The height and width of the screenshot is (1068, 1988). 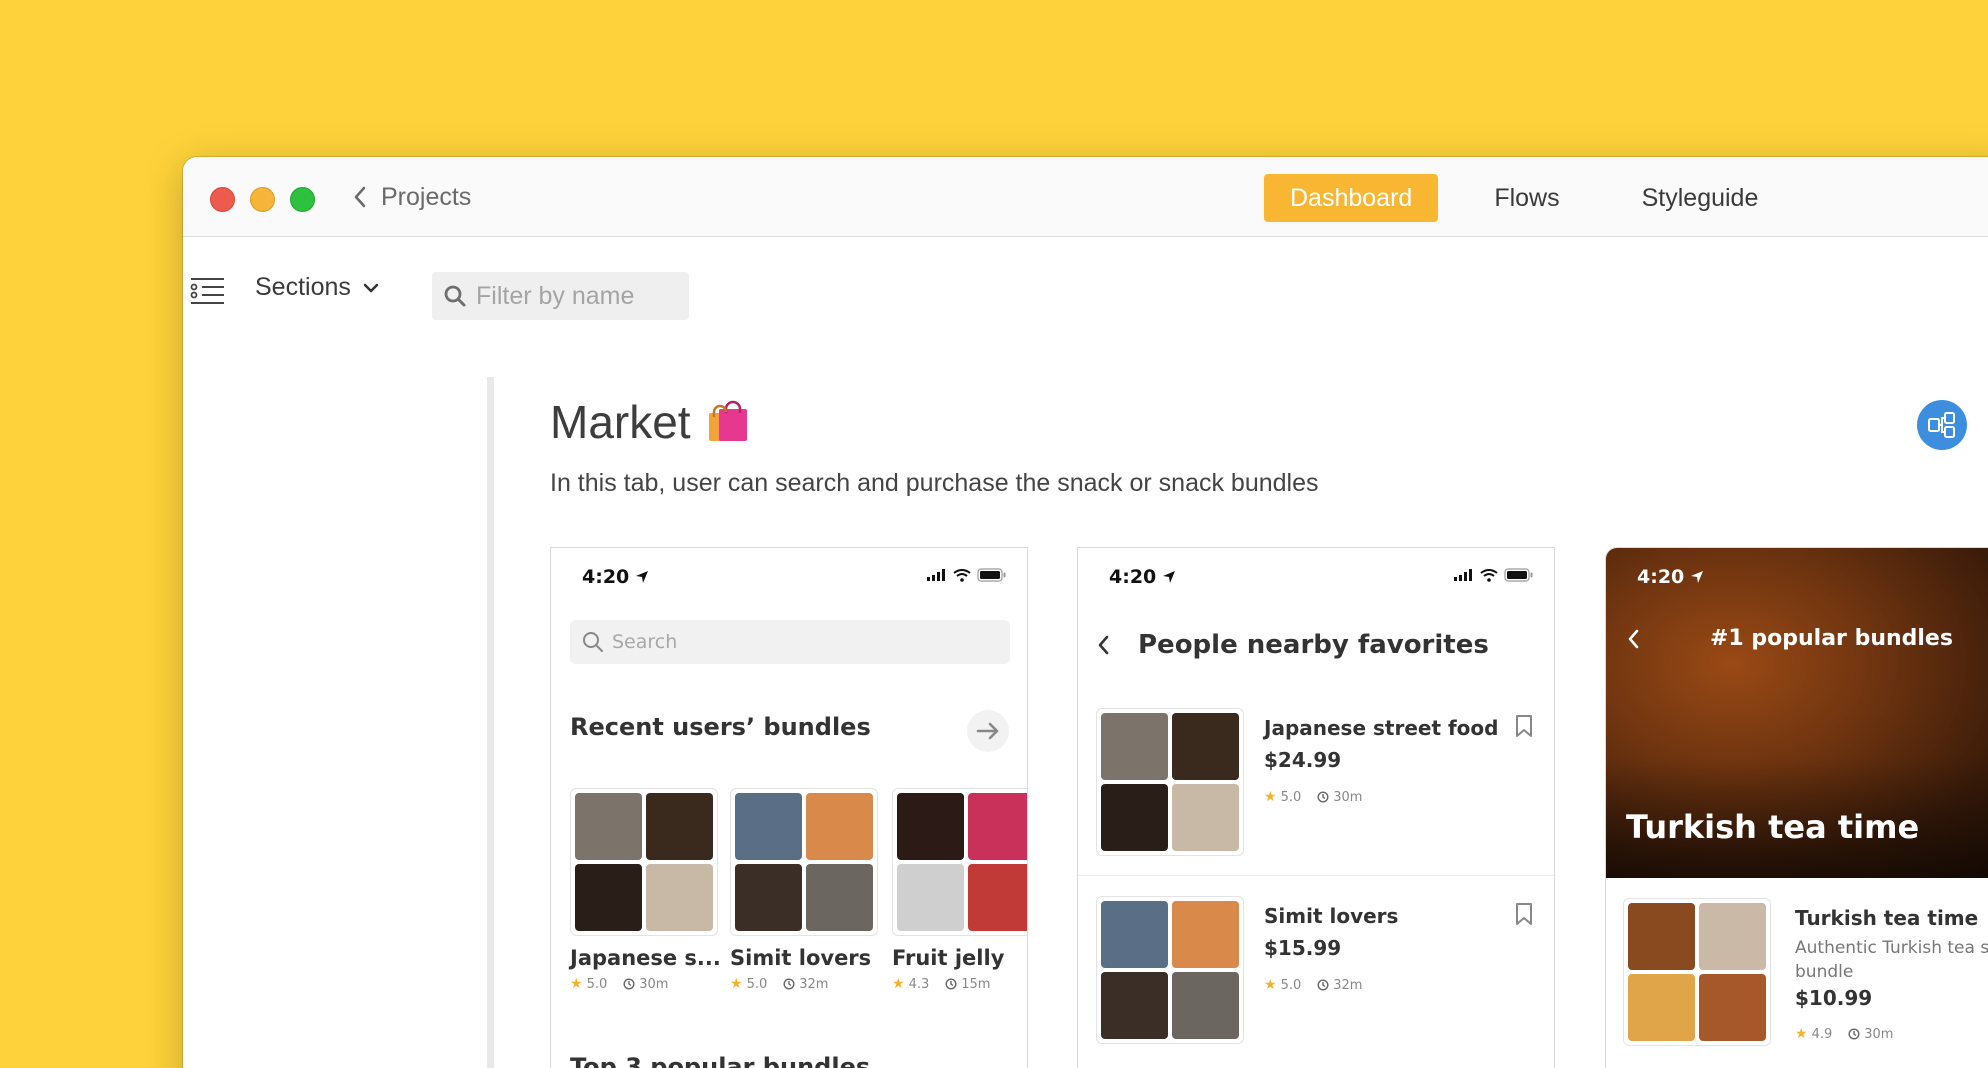 I want to click on bundle-meta: ★ 4.9 30m, so click(x=1844, y=1034).